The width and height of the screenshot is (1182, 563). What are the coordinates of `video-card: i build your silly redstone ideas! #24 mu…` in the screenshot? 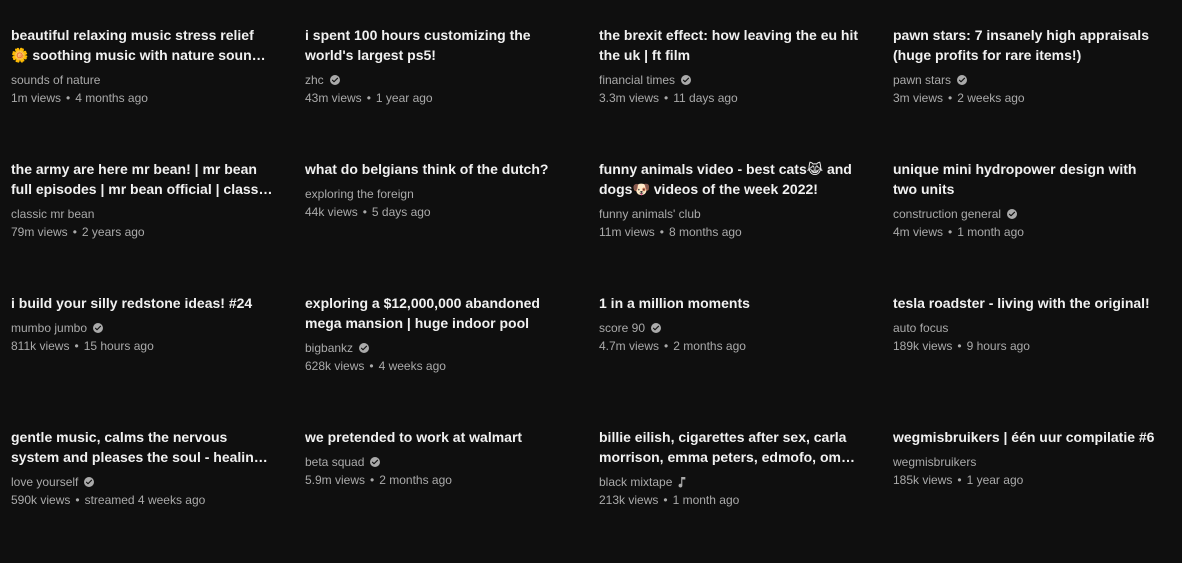 It's located at (142, 324).